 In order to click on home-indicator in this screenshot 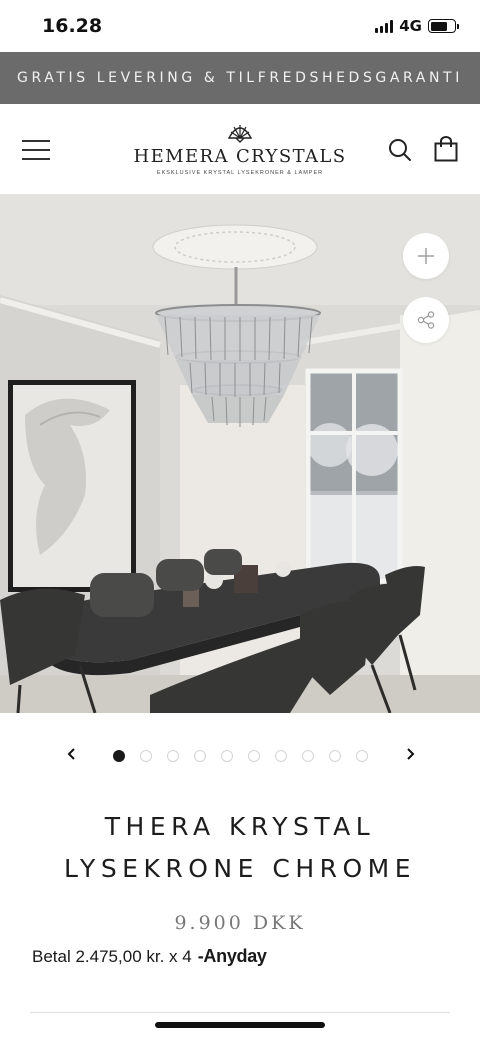, I will do `click(240, 1025)`.